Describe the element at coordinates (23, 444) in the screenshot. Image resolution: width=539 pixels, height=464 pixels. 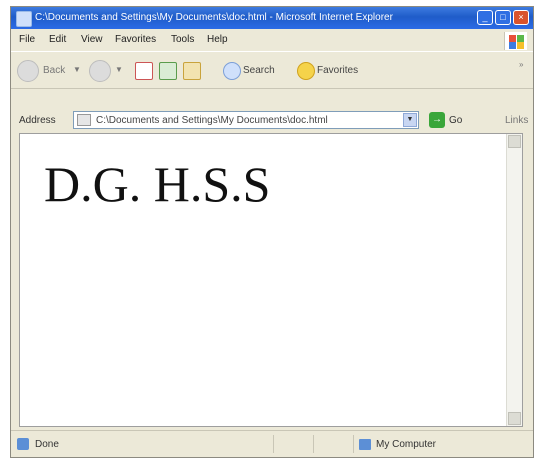
I see `page-status-icon` at that location.